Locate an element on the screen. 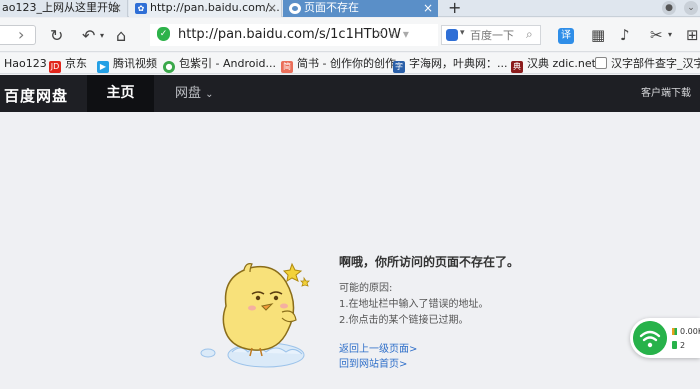 This screenshot has width=700, height=389. tab-page-not-found: 页面不存在 × is located at coordinates (360, 8).